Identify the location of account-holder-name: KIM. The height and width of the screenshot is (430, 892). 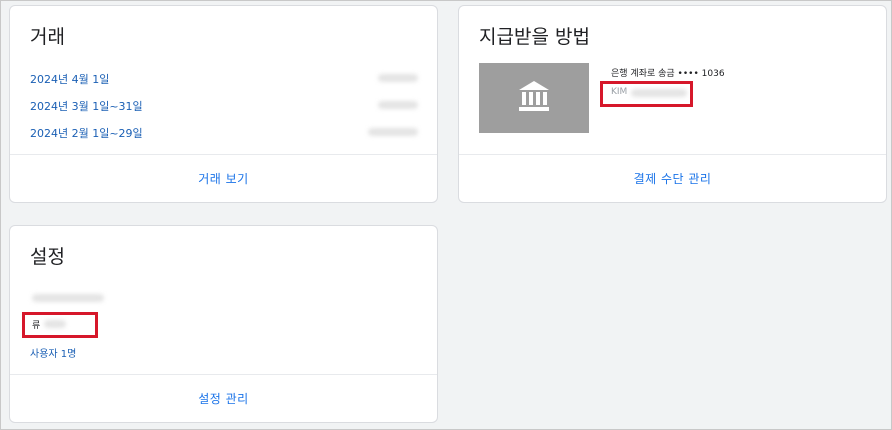
(619, 92).